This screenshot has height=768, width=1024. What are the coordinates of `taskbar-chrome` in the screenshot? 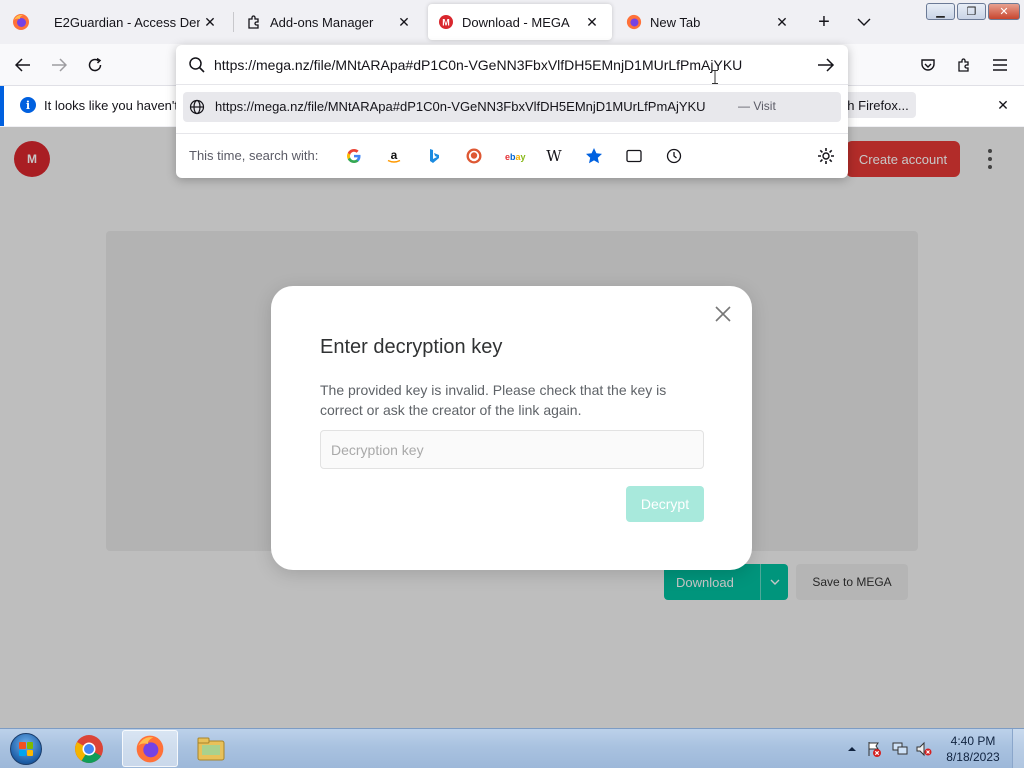 It's located at (89, 748).